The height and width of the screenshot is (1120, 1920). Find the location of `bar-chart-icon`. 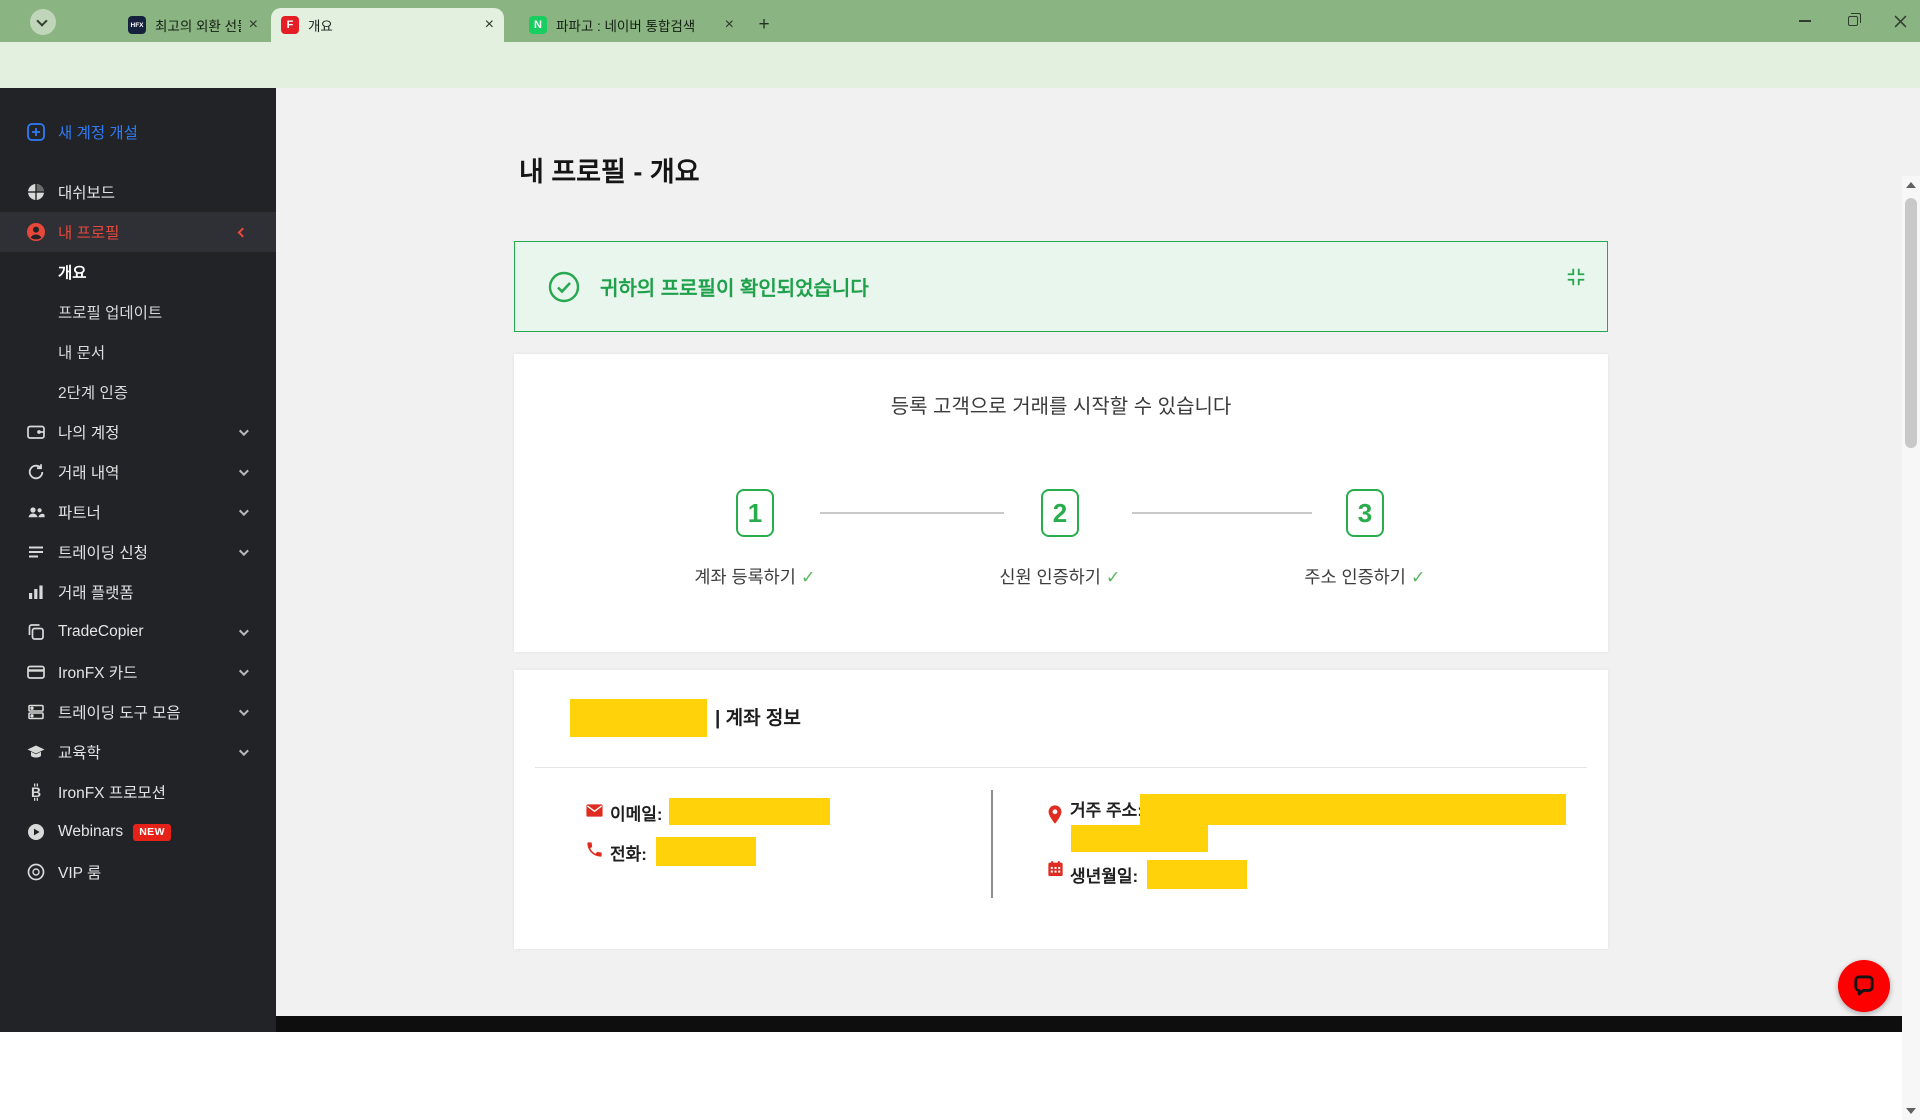

bar-chart-icon is located at coordinates (36, 592).